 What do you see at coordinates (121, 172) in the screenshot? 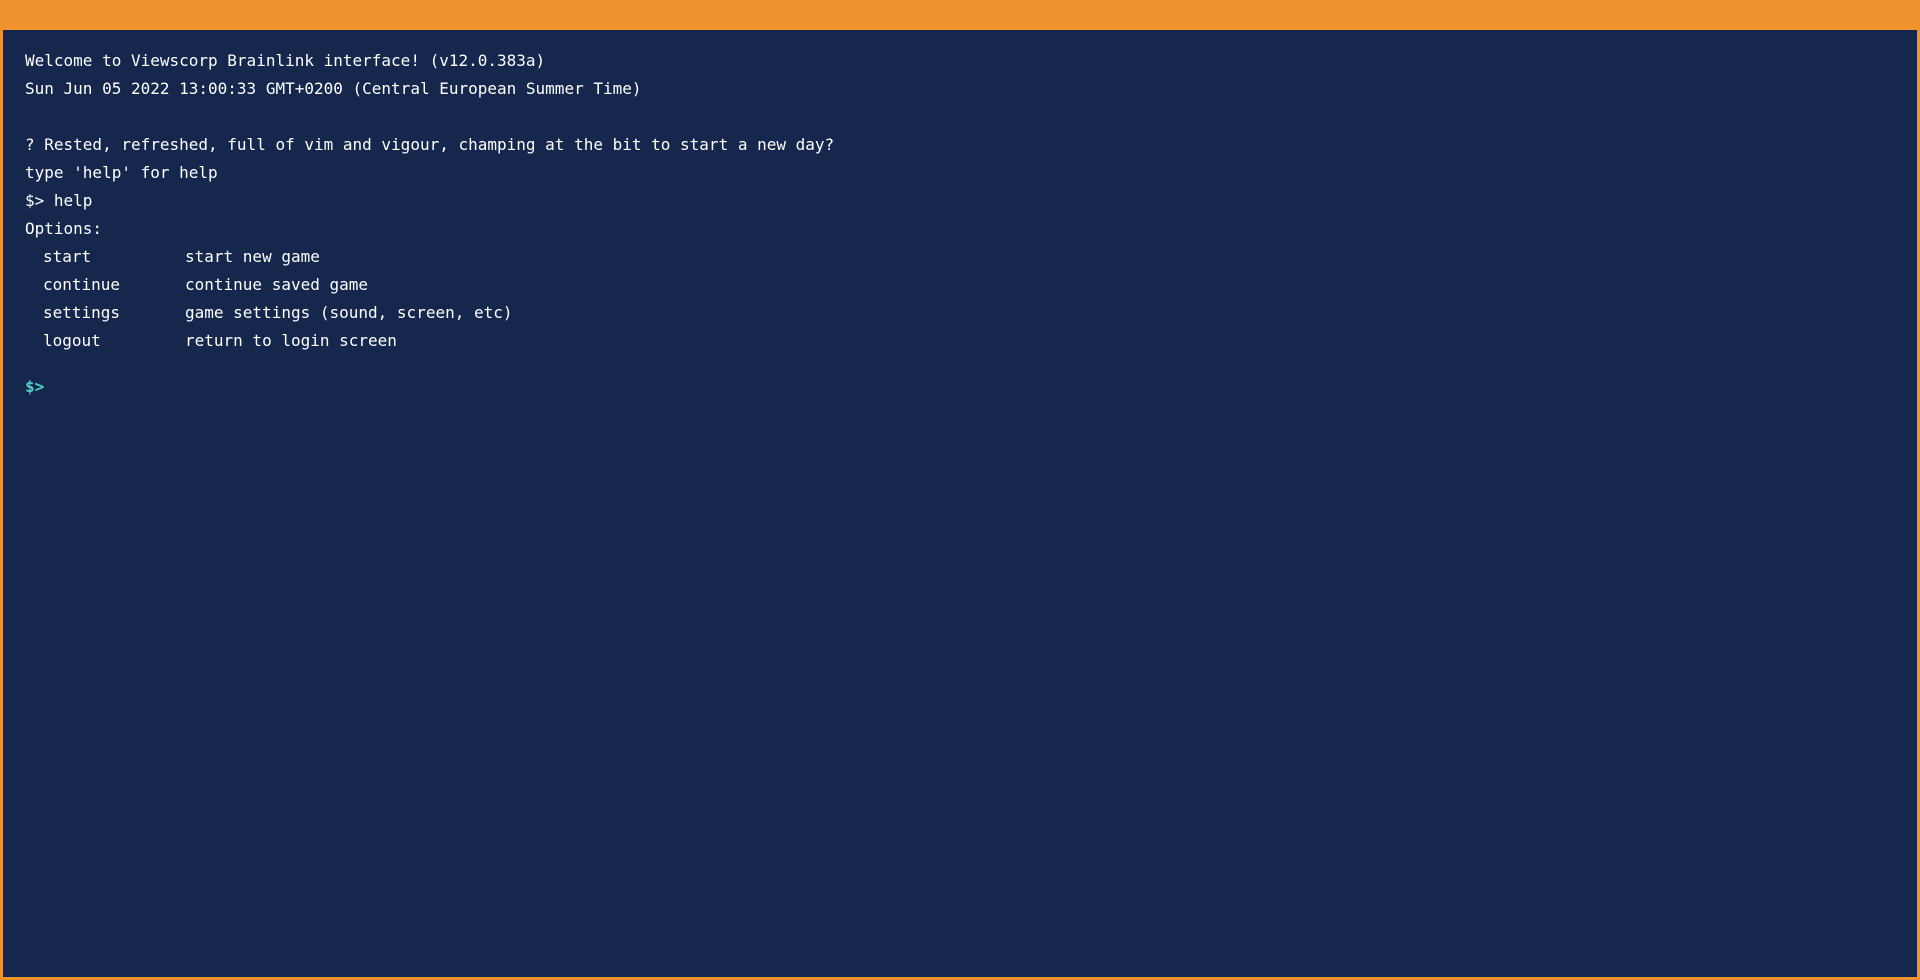
I see `hint-line: type 'help' for help` at bounding box center [121, 172].